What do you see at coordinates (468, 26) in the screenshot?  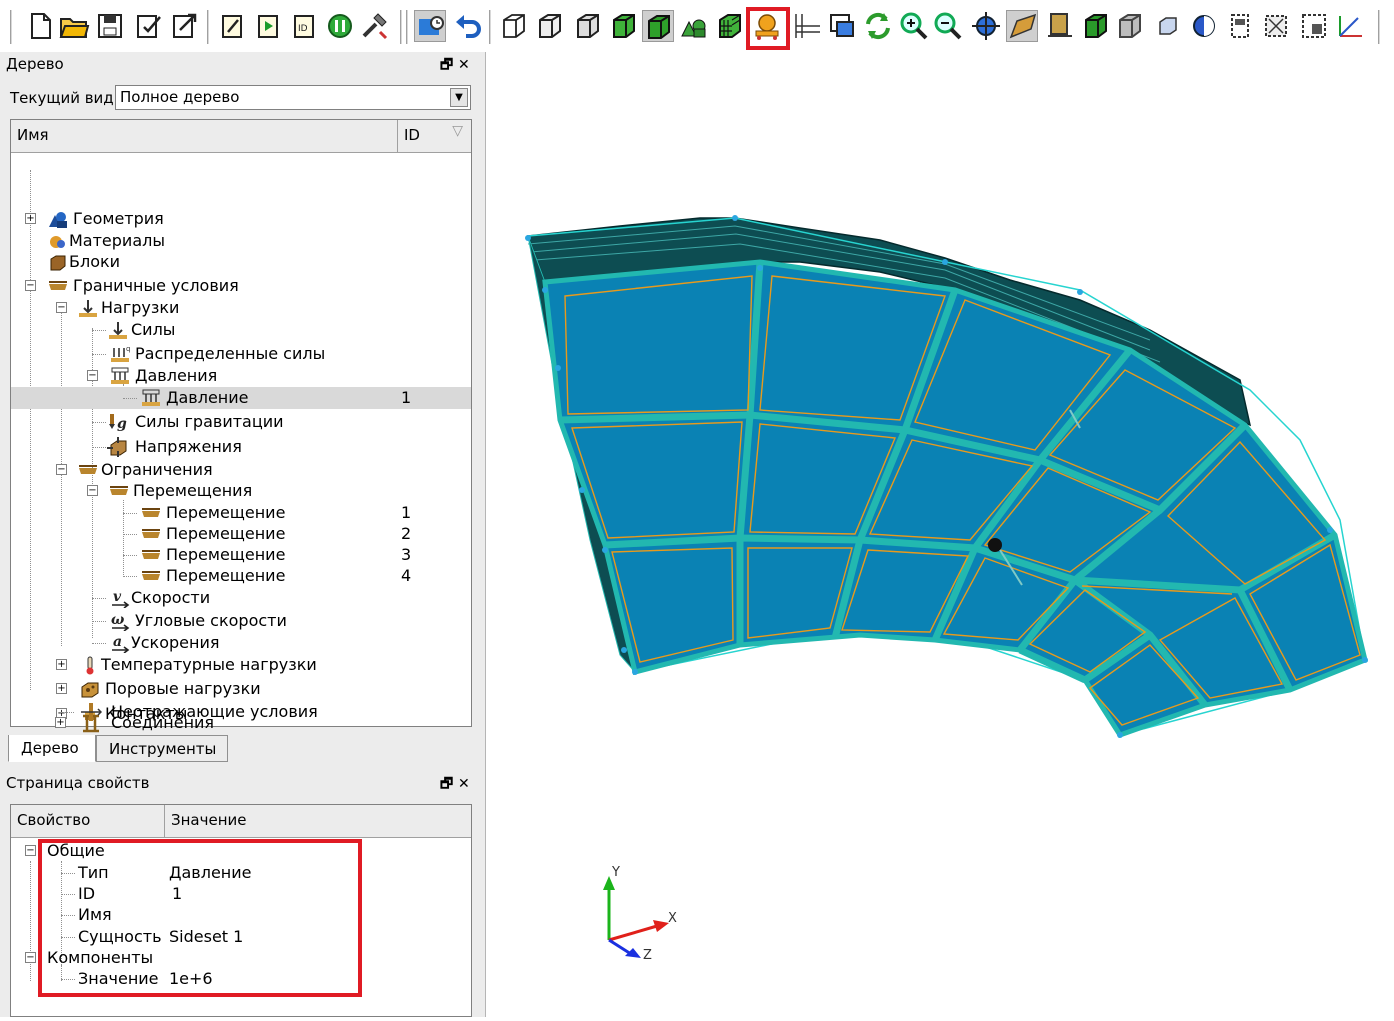 I see `undo-icon` at bounding box center [468, 26].